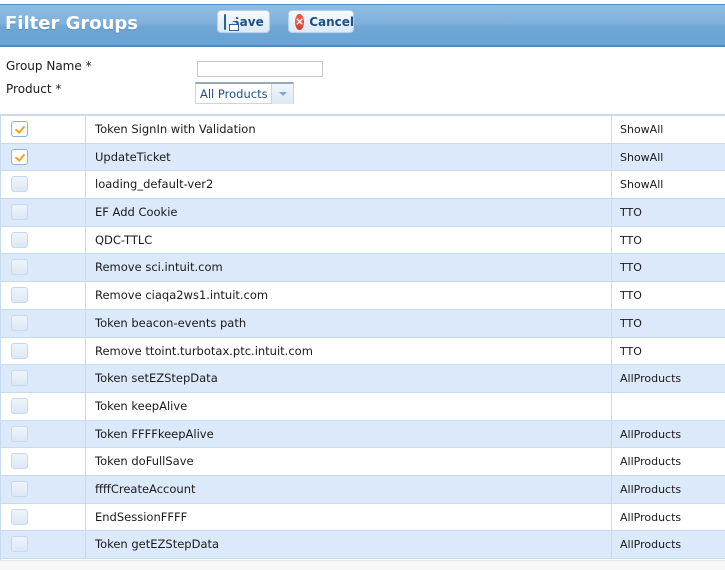 This screenshot has height=570, width=725. I want to click on chevron-down-icon, so click(282, 94).